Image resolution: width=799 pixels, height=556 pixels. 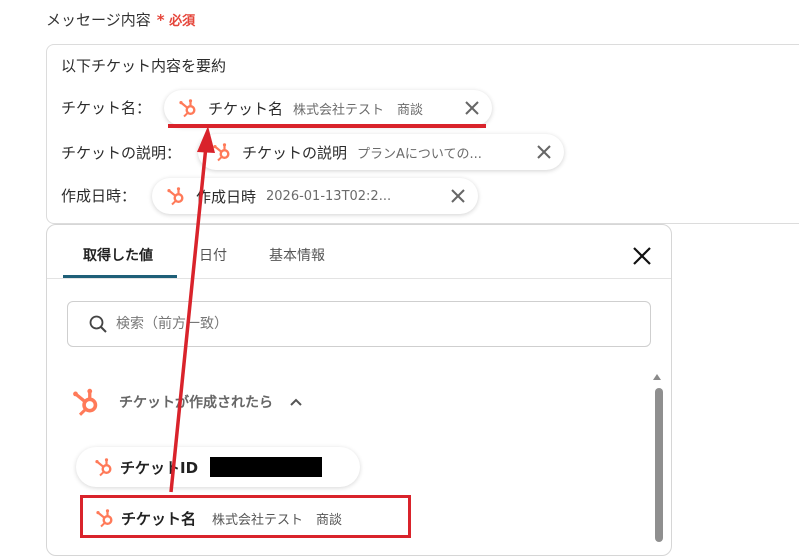 I want to click on trigger-group-header: チケットが作成されたら, so click(x=187, y=402).